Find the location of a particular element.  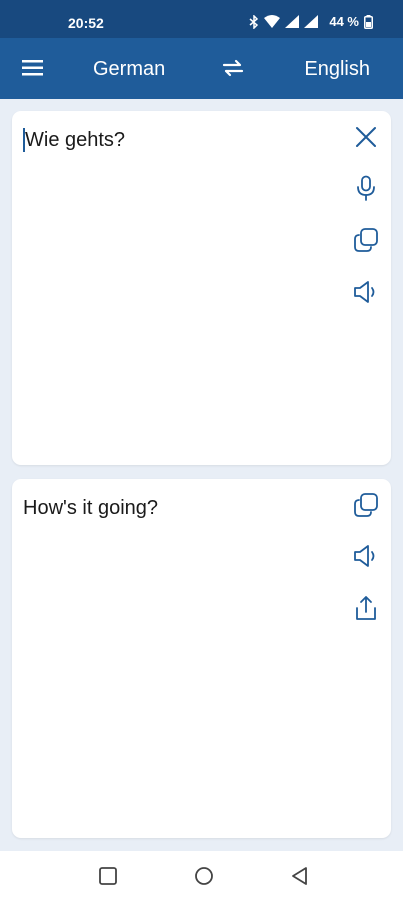

source-language-button: German is located at coordinates (129, 69).